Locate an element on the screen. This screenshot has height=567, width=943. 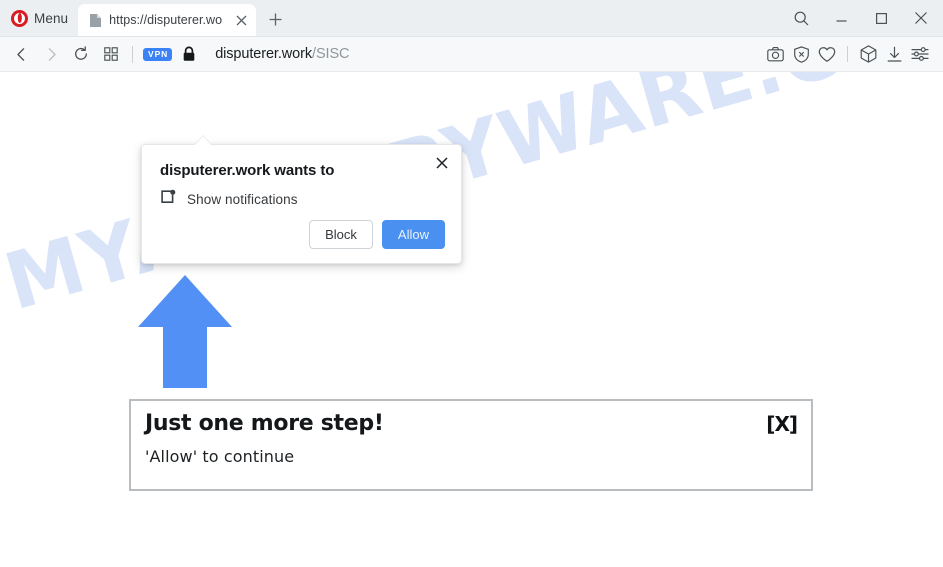
maximize-button is located at coordinates (881, 18).